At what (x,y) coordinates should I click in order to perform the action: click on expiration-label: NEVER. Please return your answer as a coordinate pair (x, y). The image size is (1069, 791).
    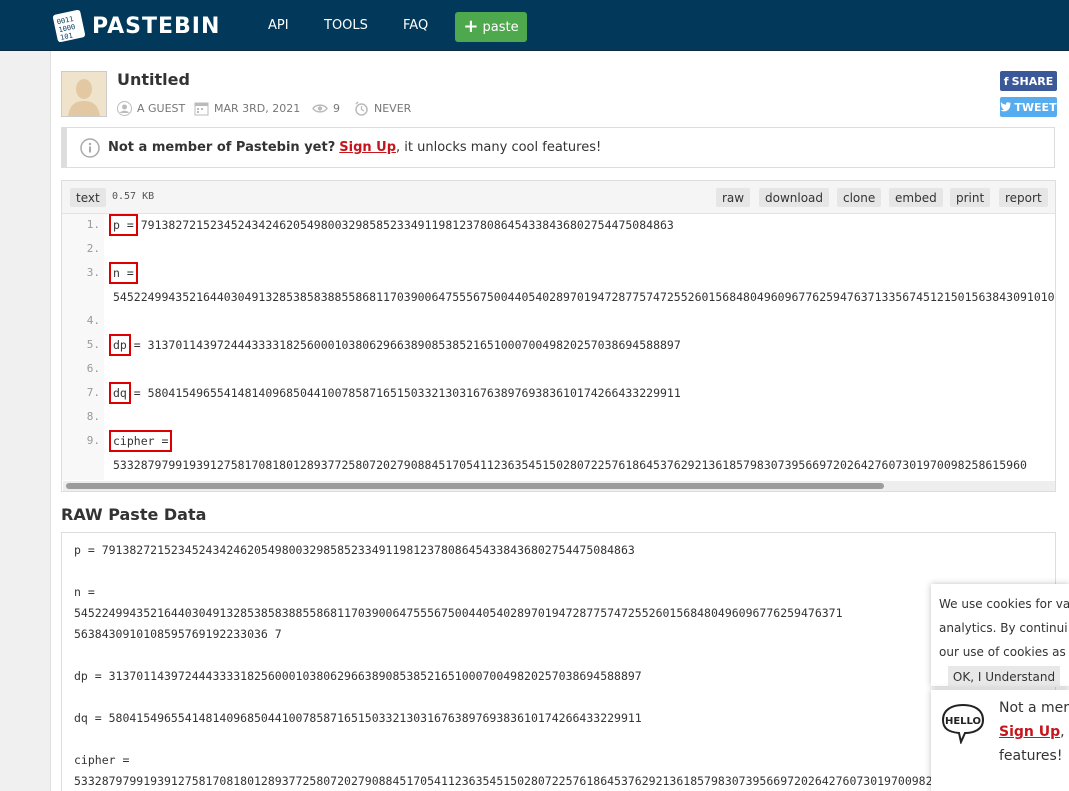
    Looking at the image, I should click on (393, 108).